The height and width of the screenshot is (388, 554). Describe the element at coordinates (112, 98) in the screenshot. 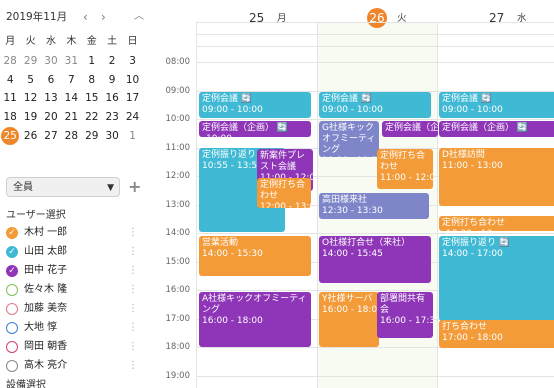

I see `calendar-day: 16` at that location.